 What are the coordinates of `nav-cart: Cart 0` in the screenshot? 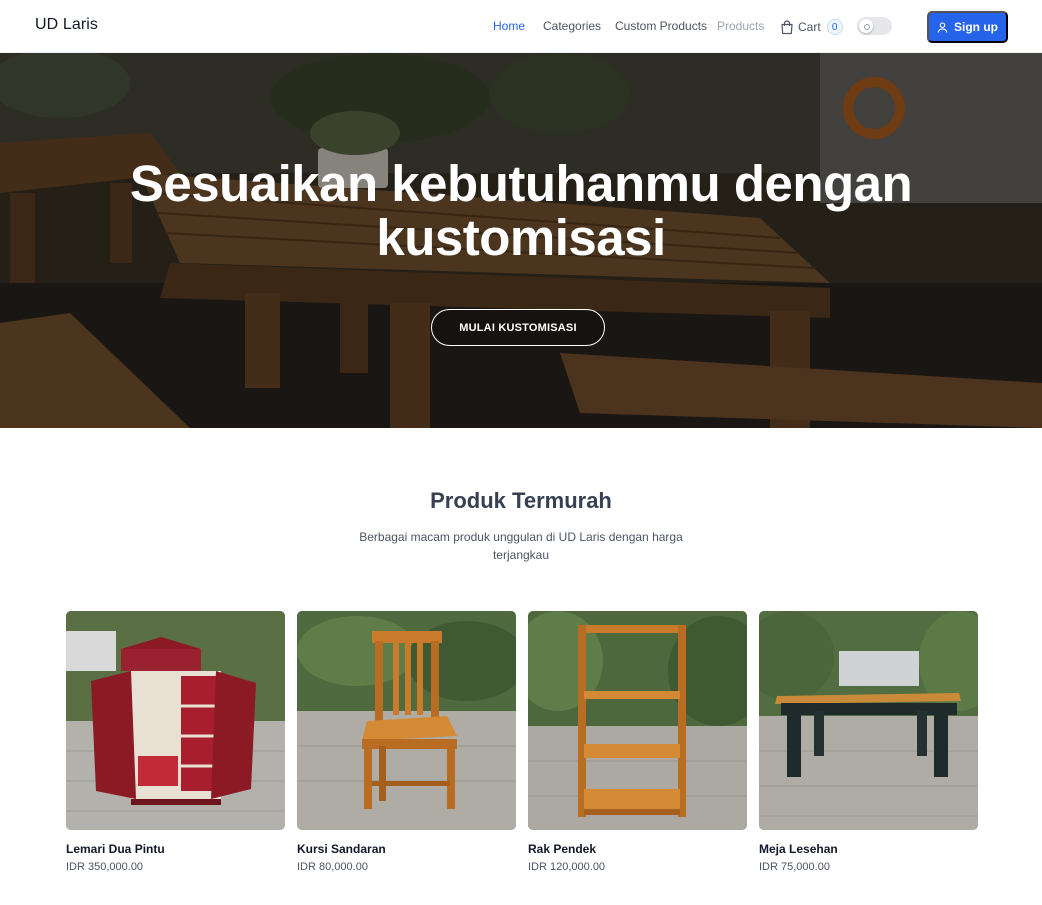 It's located at (811, 27).